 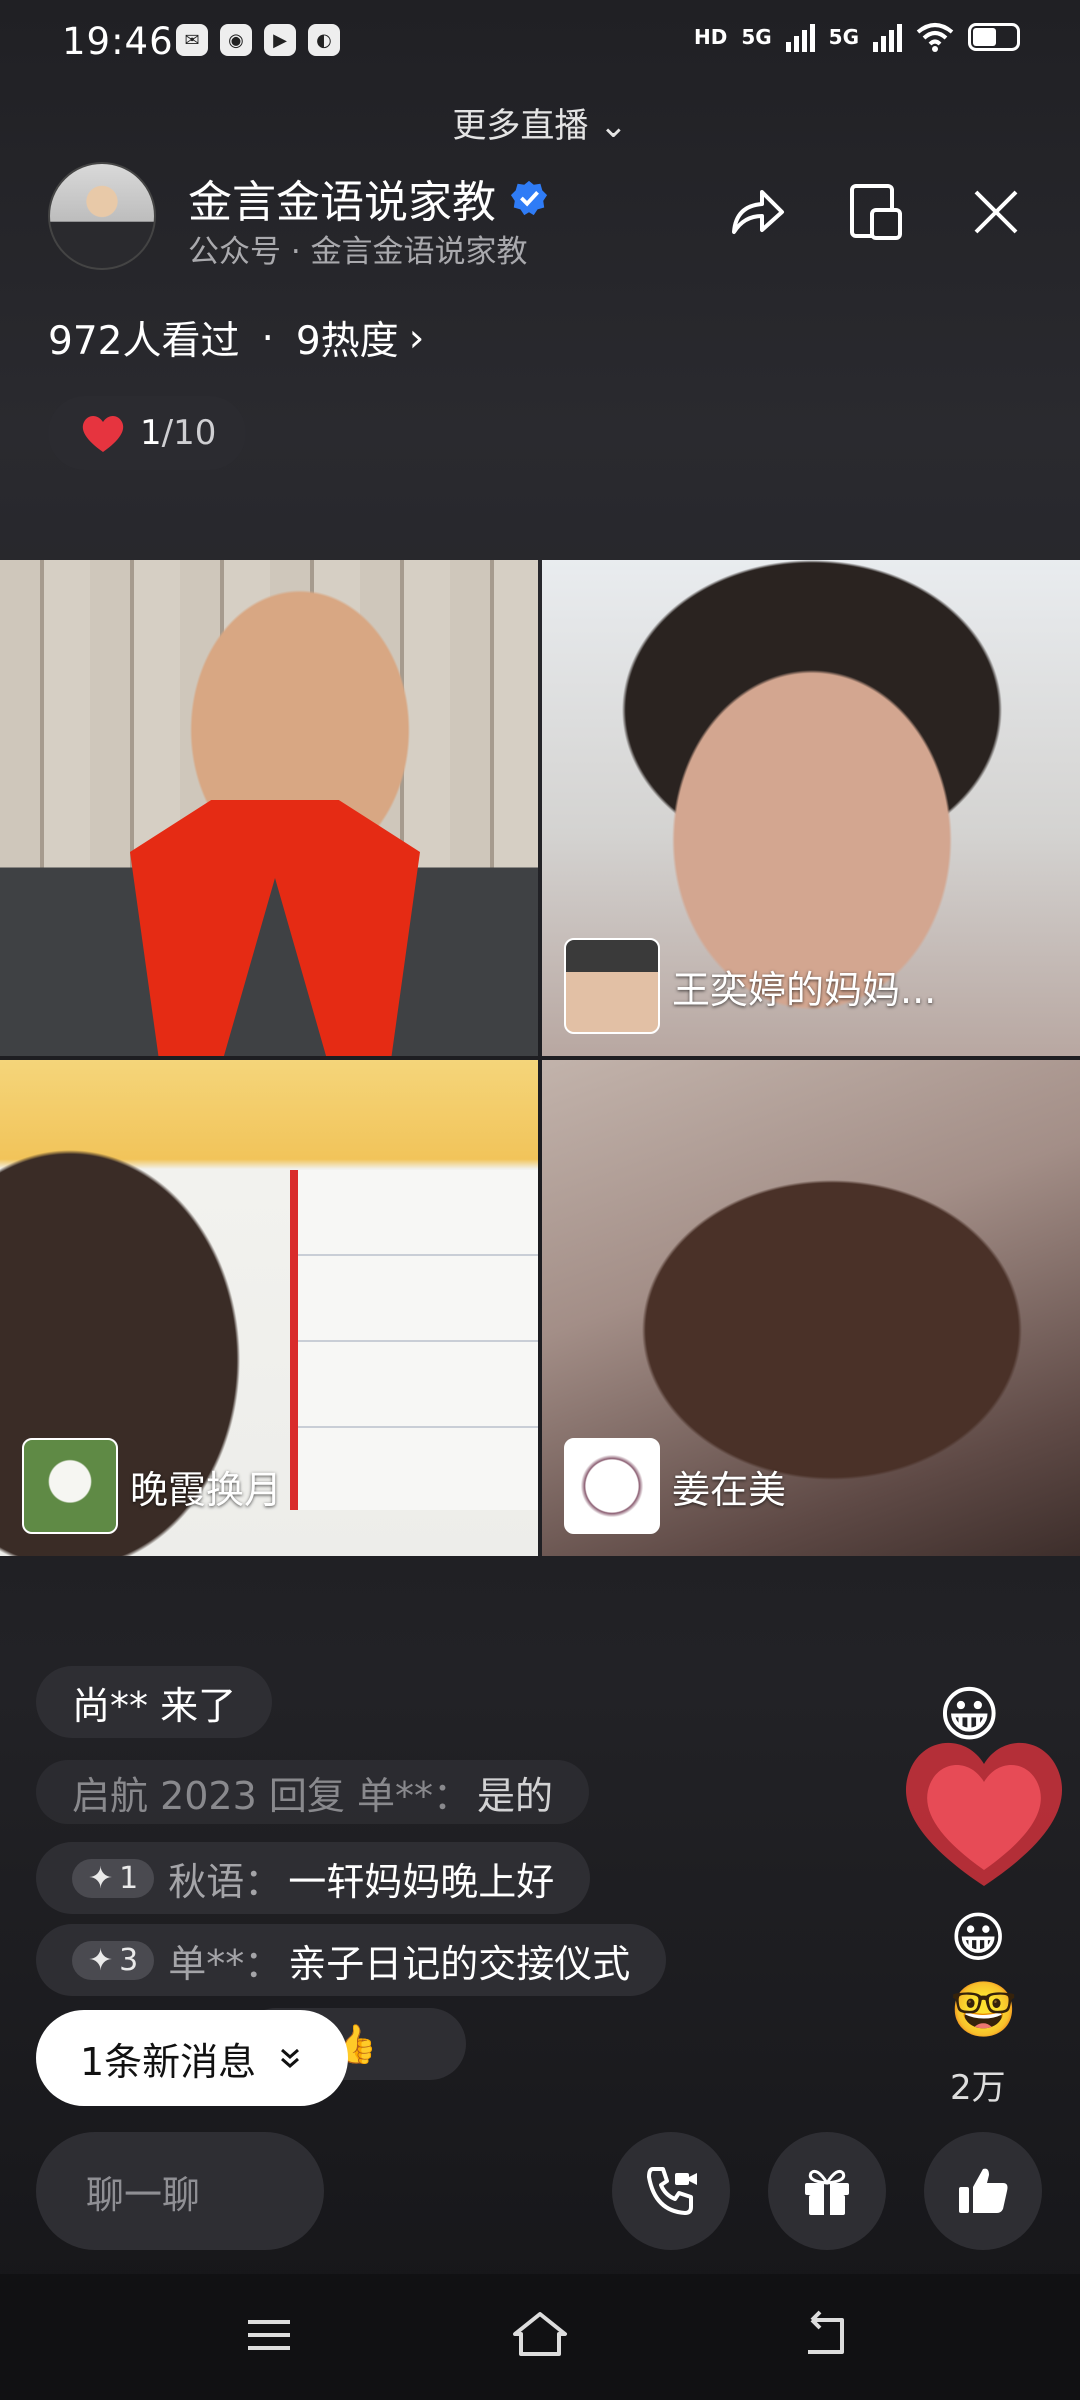 I want to click on fan-badge: ✦ 3, so click(x=113, y=1960).